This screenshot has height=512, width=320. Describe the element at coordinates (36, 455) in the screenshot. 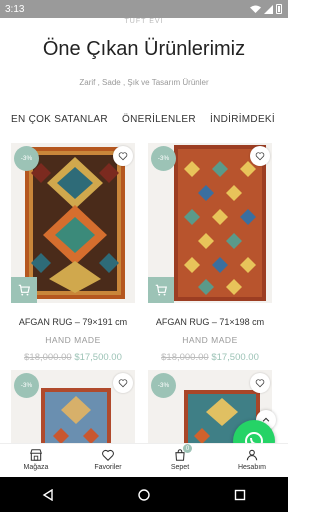

I see `store-icon` at that location.